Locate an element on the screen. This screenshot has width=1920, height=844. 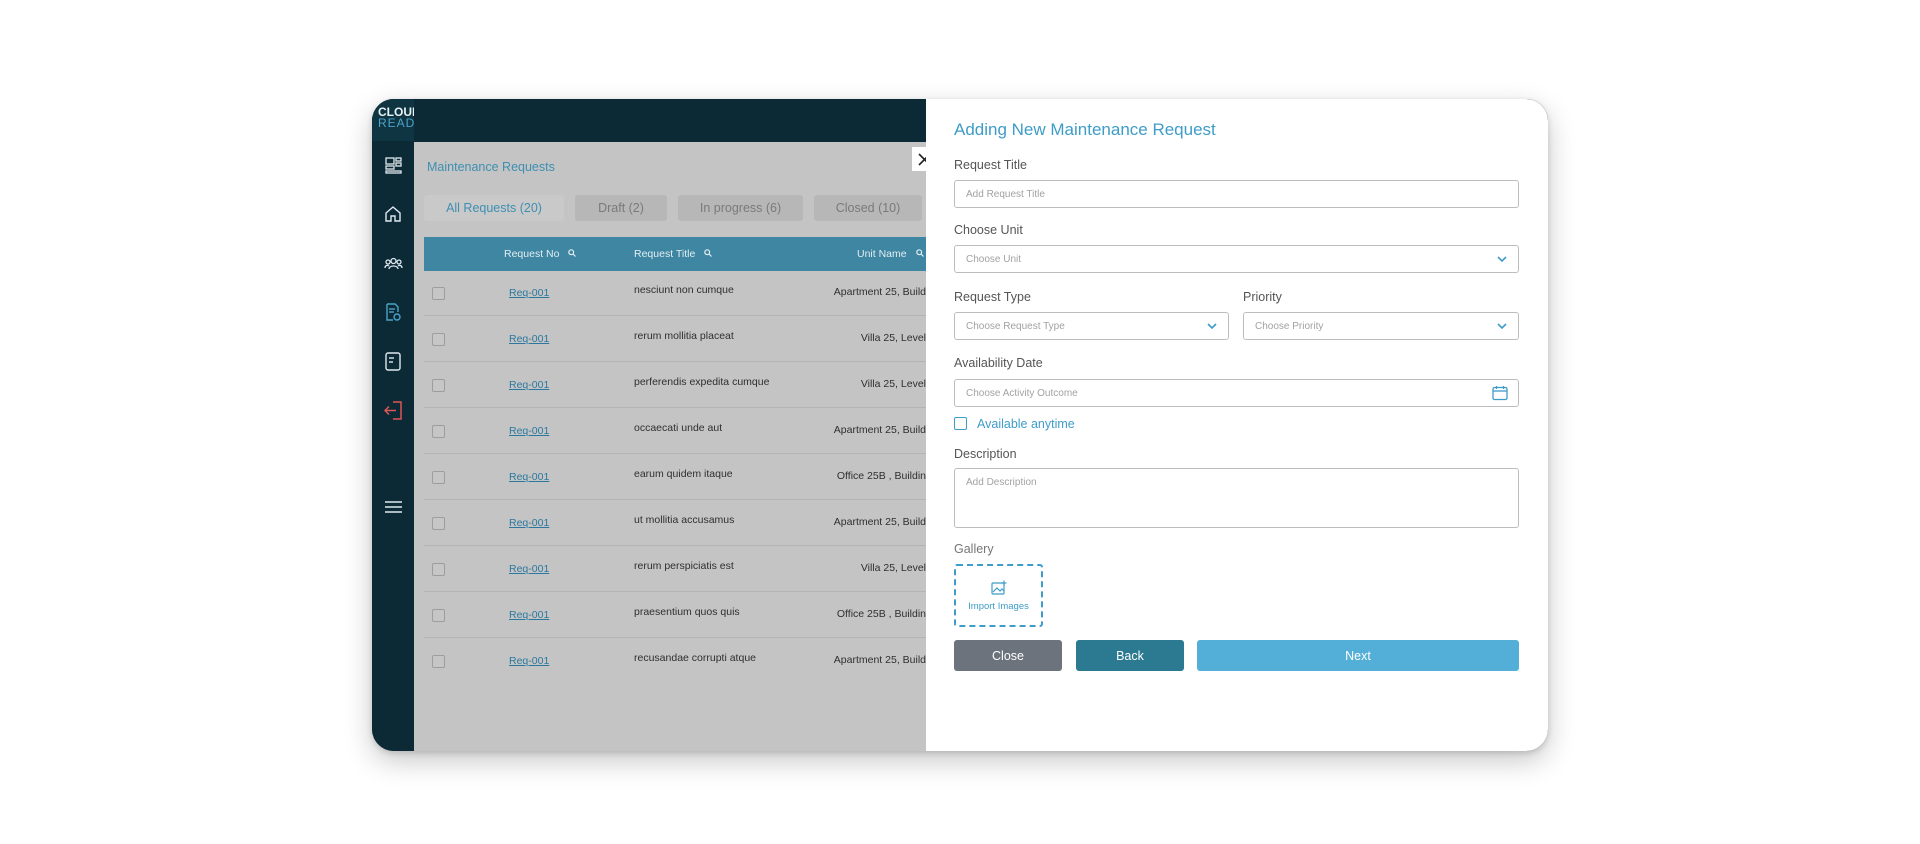
next-button: Next is located at coordinates (1358, 655).